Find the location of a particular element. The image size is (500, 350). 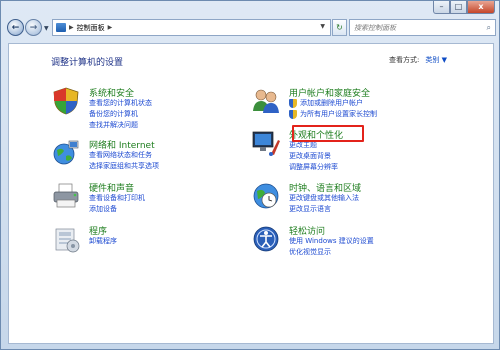

category-hardware-sound: 硬件和声音 查看设备和打印机 添加设备 is located at coordinates (151, 200).